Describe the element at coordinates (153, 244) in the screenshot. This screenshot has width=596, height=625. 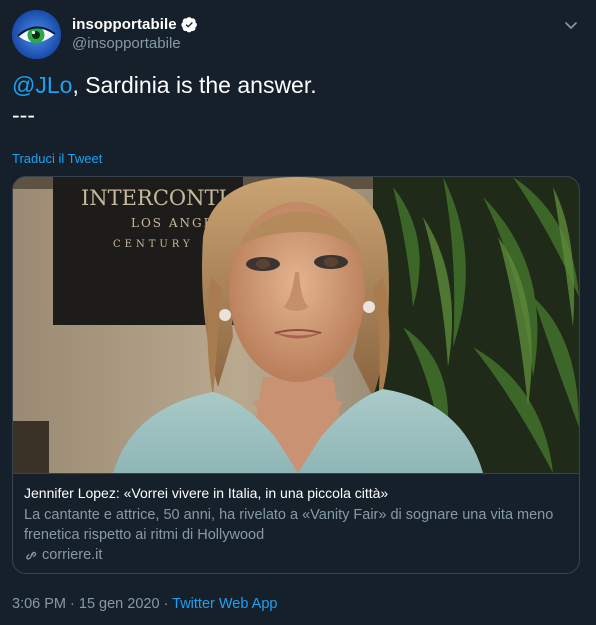
I see `sign-line-3: CENTURY` at that location.